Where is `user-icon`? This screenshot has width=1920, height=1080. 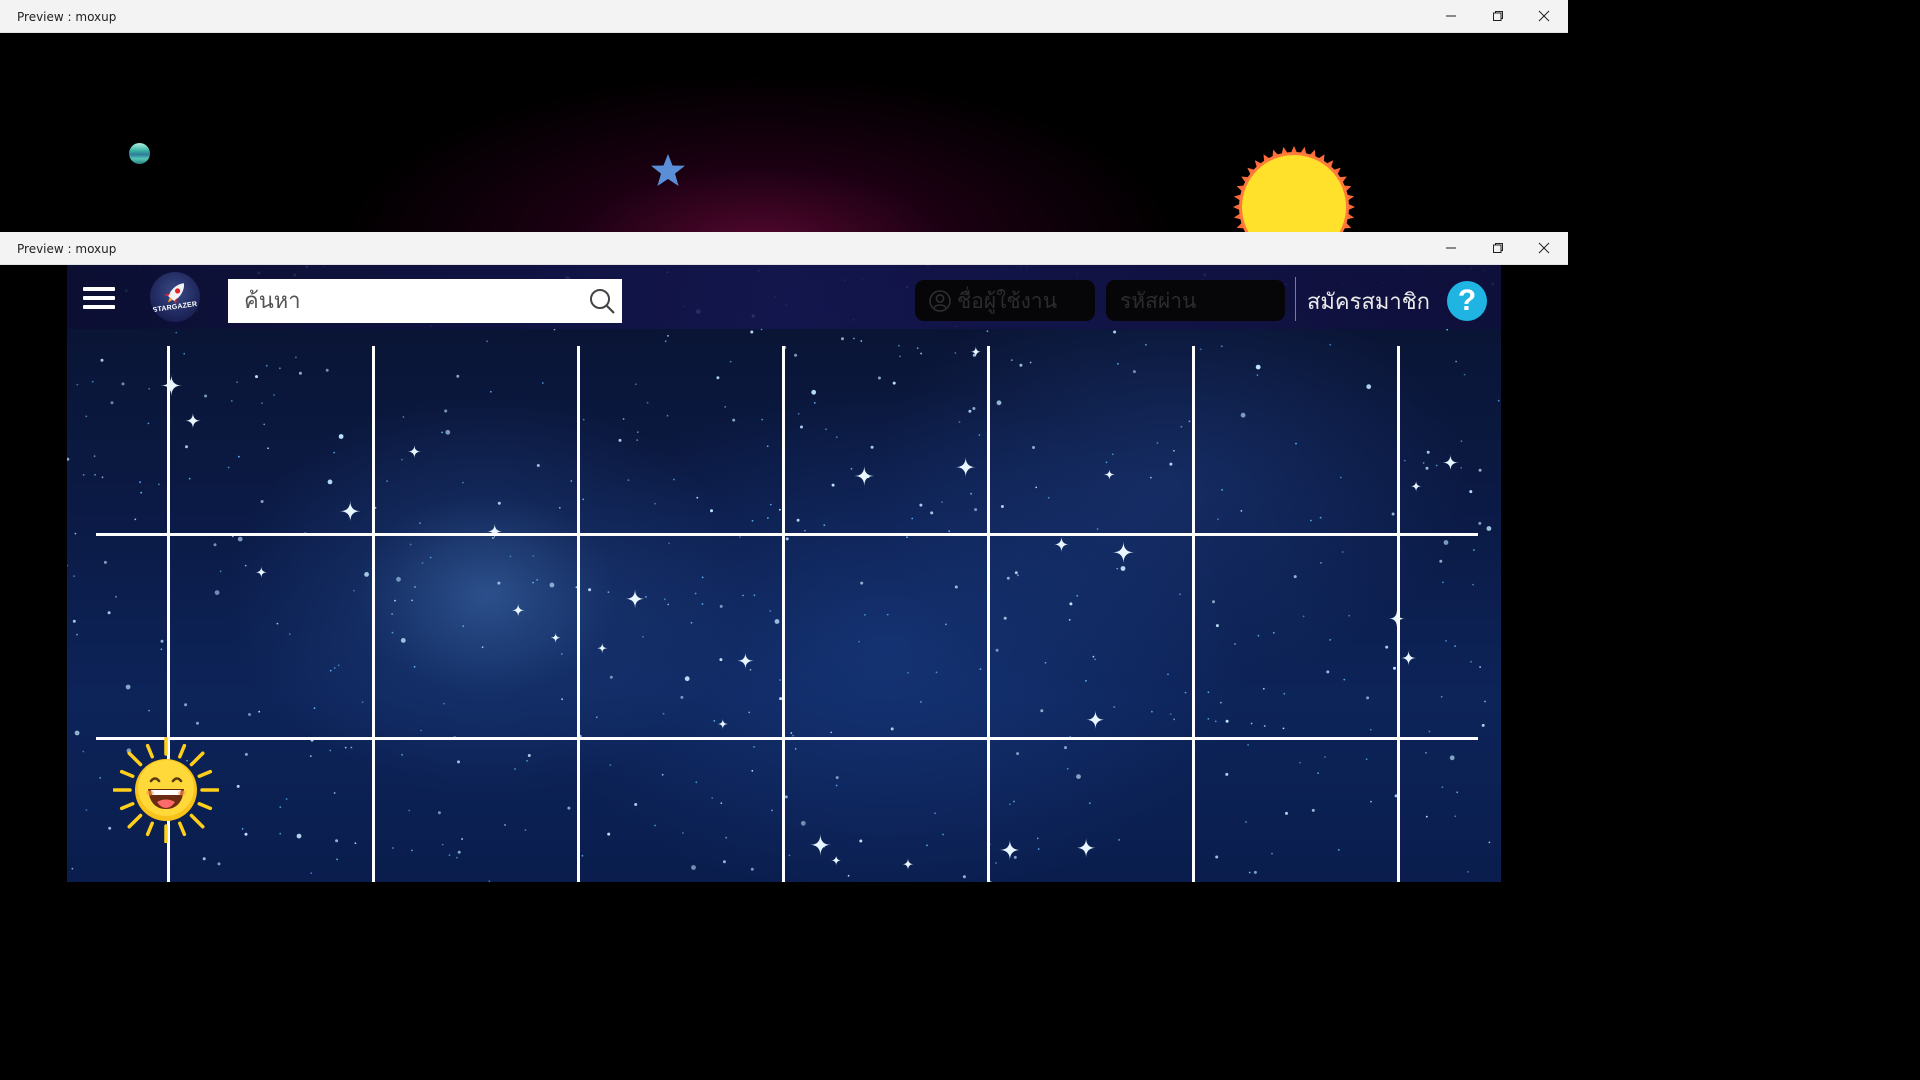
user-icon is located at coordinates (940, 301).